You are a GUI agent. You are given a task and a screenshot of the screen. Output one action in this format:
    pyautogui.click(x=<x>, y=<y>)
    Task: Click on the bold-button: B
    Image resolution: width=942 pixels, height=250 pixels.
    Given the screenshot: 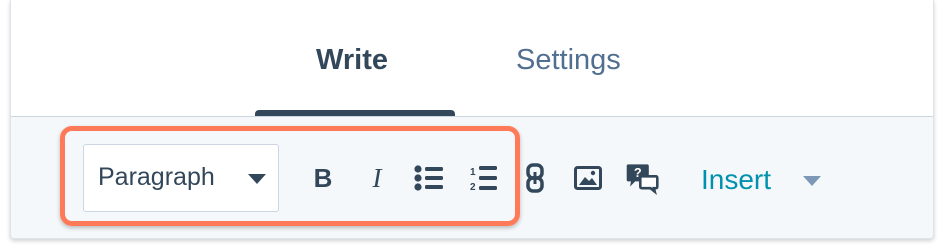 What is the action you would take?
    pyautogui.click(x=323, y=178)
    